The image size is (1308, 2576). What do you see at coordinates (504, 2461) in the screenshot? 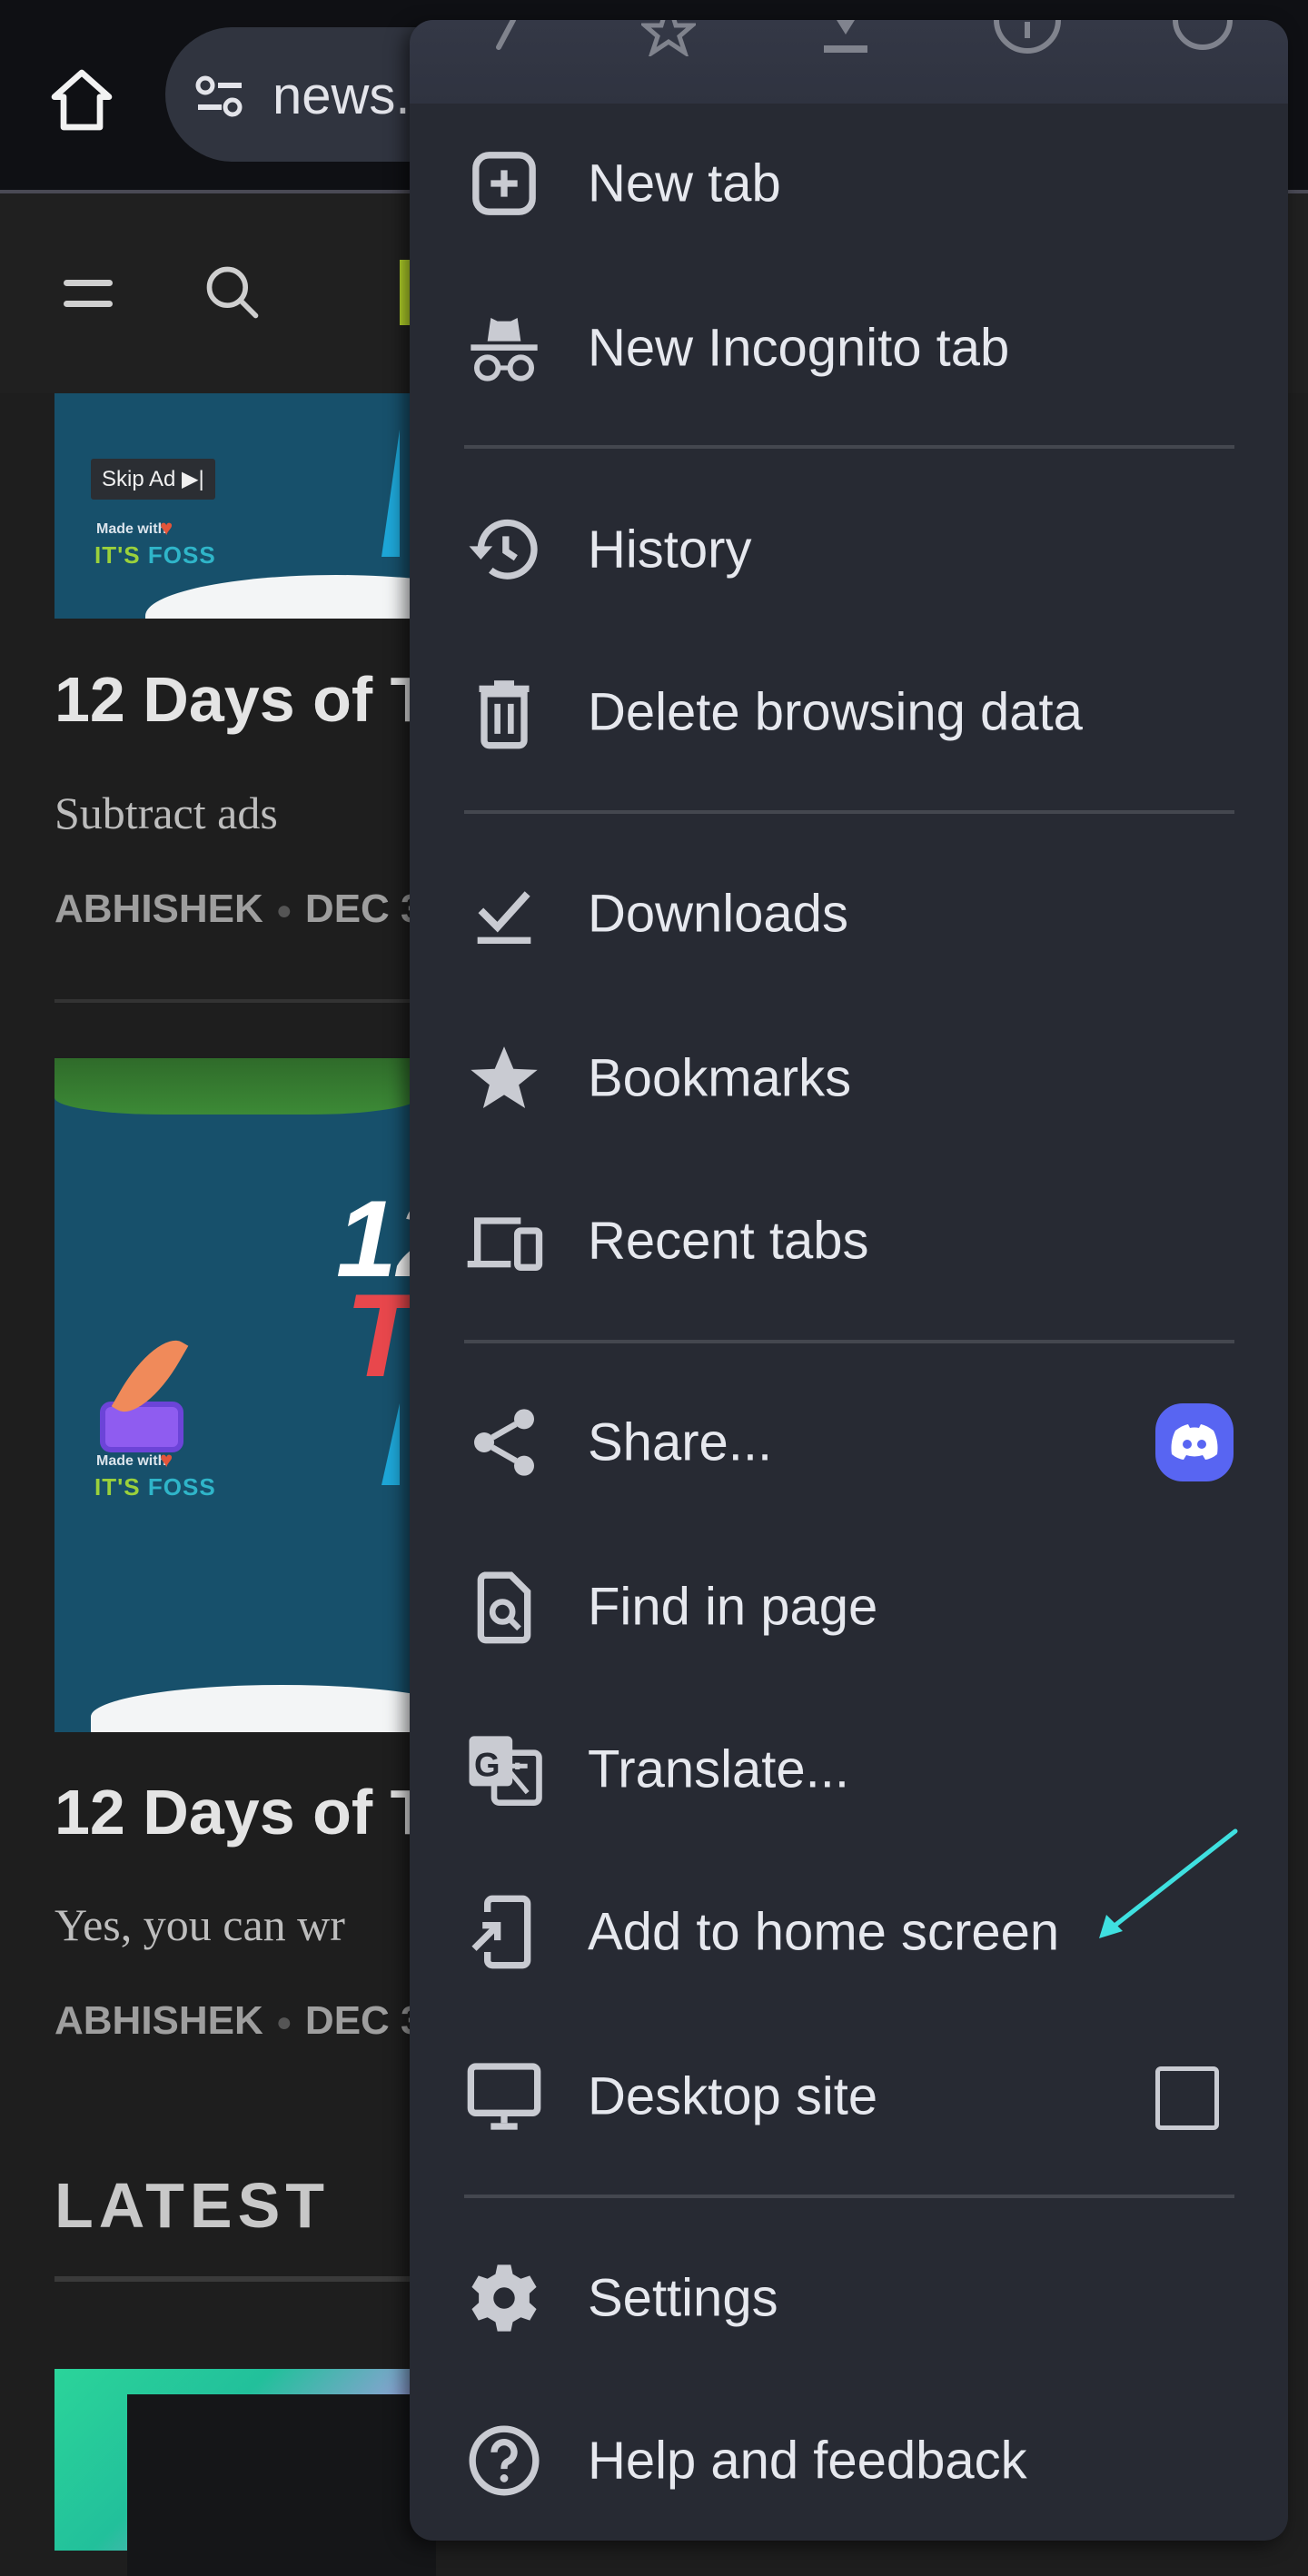
I see `help-icon` at bounding box center [504, 2461].